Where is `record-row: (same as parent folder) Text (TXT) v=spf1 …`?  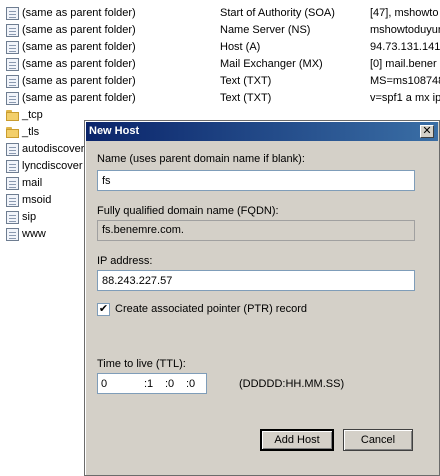 record-row: (same as parent folder) Text (TXT) v=spf1 … is located at coordinates (220, 98).